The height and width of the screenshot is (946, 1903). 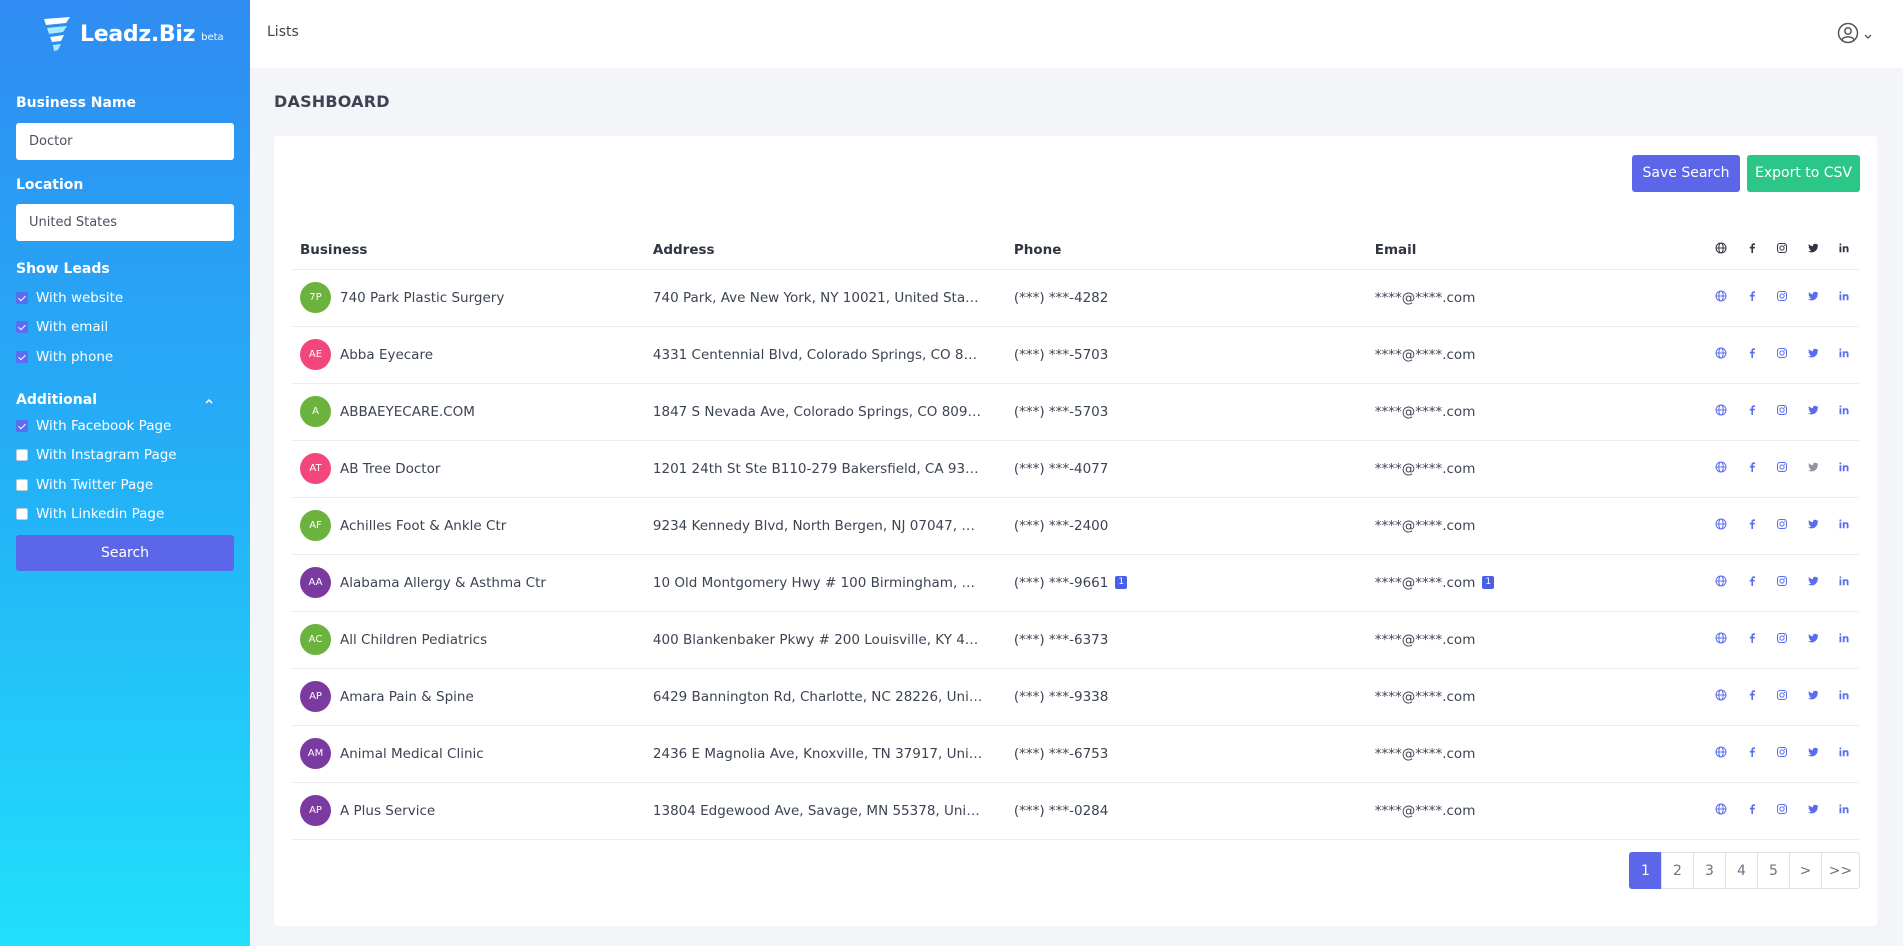 What do you see at coordinates (62, 327) in the screenshot?
I see `with-email-checkbox: With email` at bounding box center [62, 327].